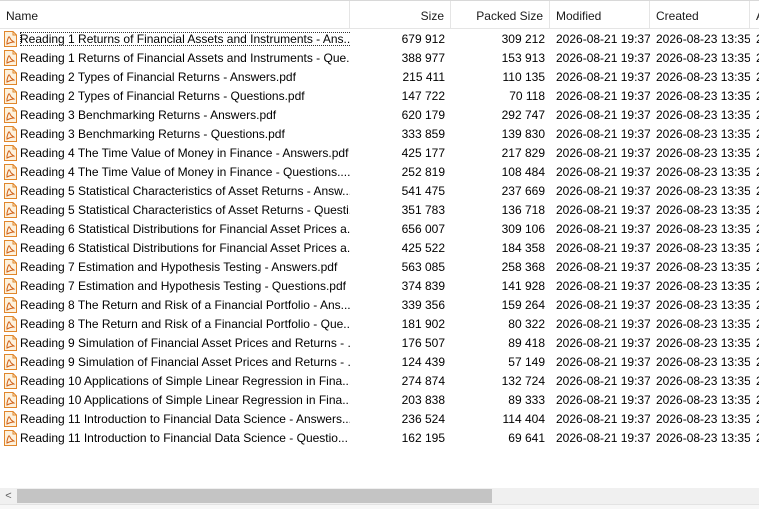 The image size is (759, 509). I want to click on file-packed-size: 258 368, so click(498, 267).